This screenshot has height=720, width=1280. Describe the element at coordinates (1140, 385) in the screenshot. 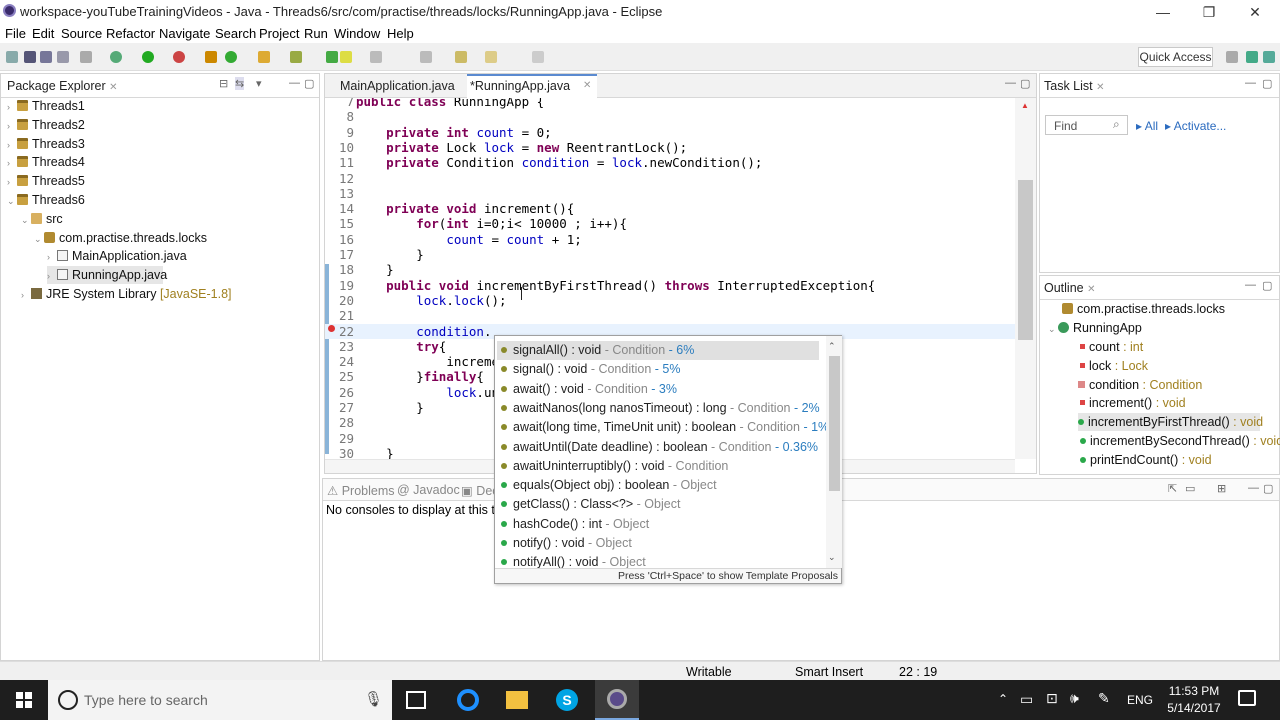

I see `outline-field-condition: condition : Condition` at that location.